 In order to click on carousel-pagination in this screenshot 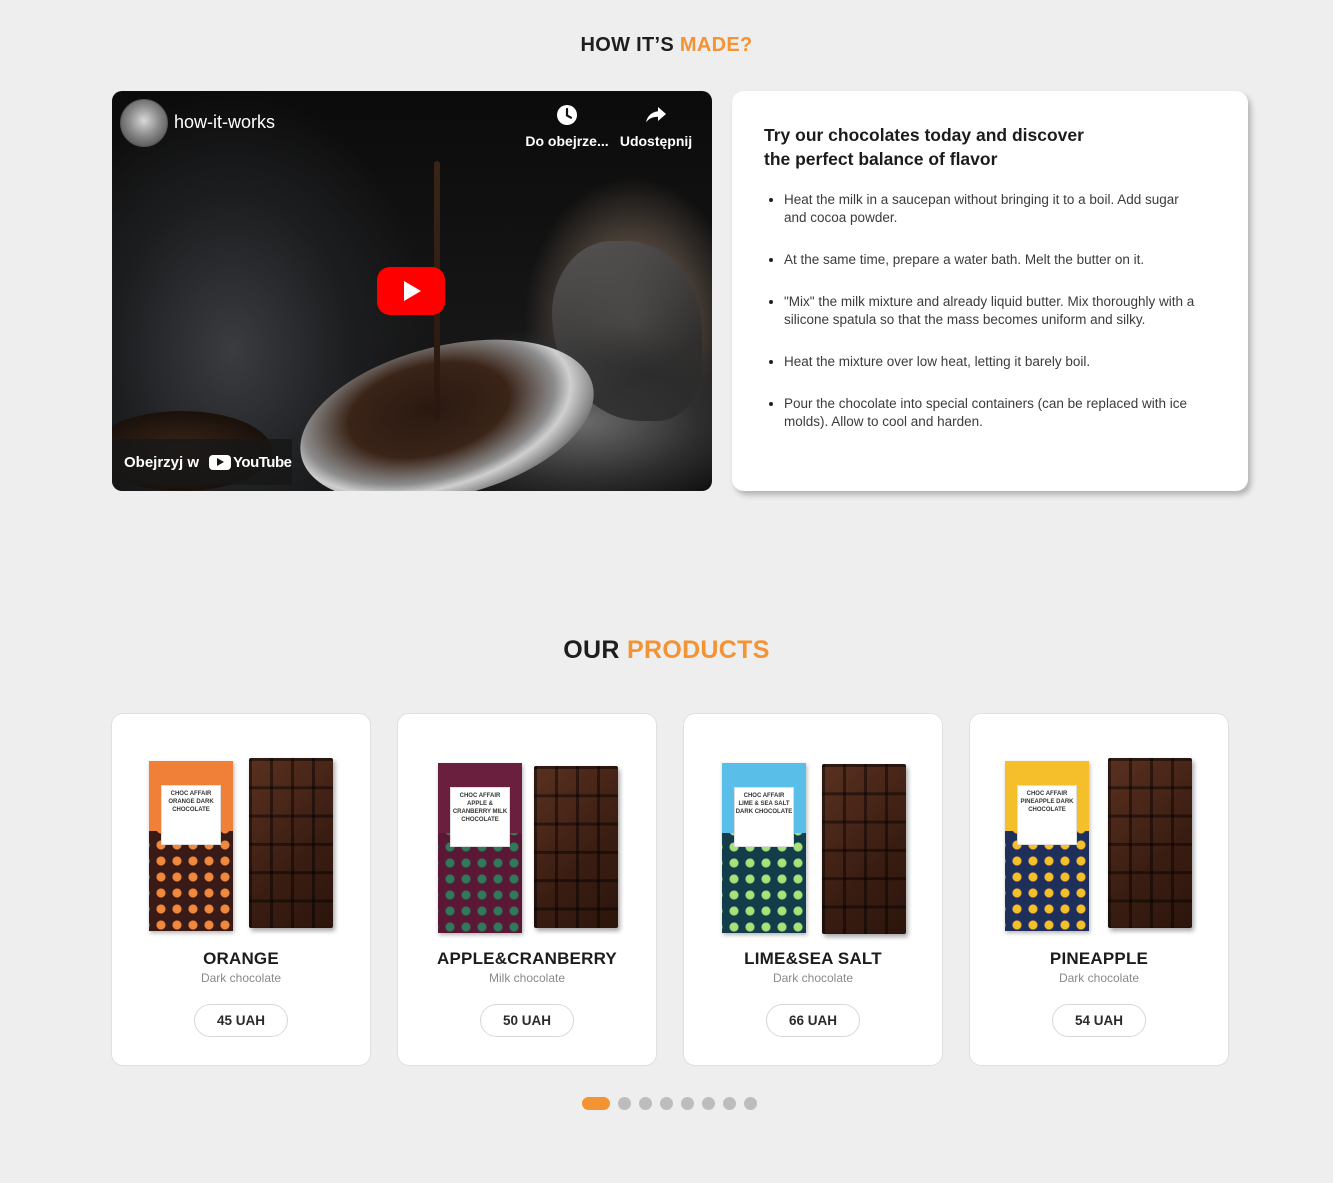, I will do `click(669, 1103)`.